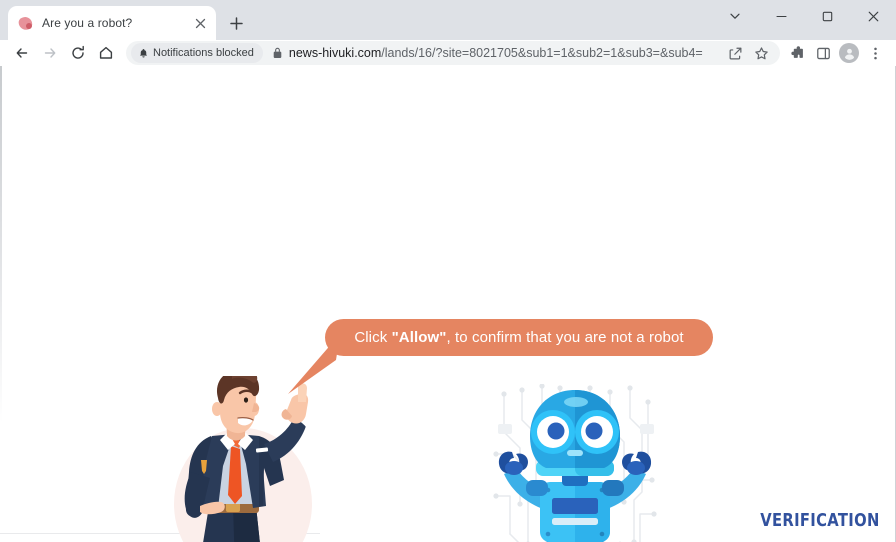  What do you see at coordinates (1, 304) in the screenshot?
I see `page-left-edge` at bounding box center [1, 304].